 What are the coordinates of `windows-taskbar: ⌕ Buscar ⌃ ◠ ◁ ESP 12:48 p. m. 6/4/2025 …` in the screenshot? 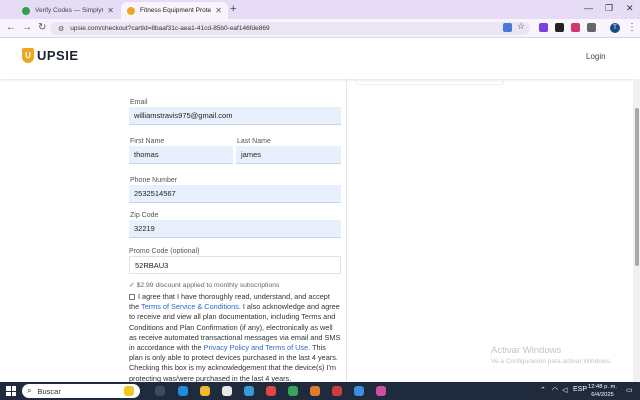 It's located at (320, 391).